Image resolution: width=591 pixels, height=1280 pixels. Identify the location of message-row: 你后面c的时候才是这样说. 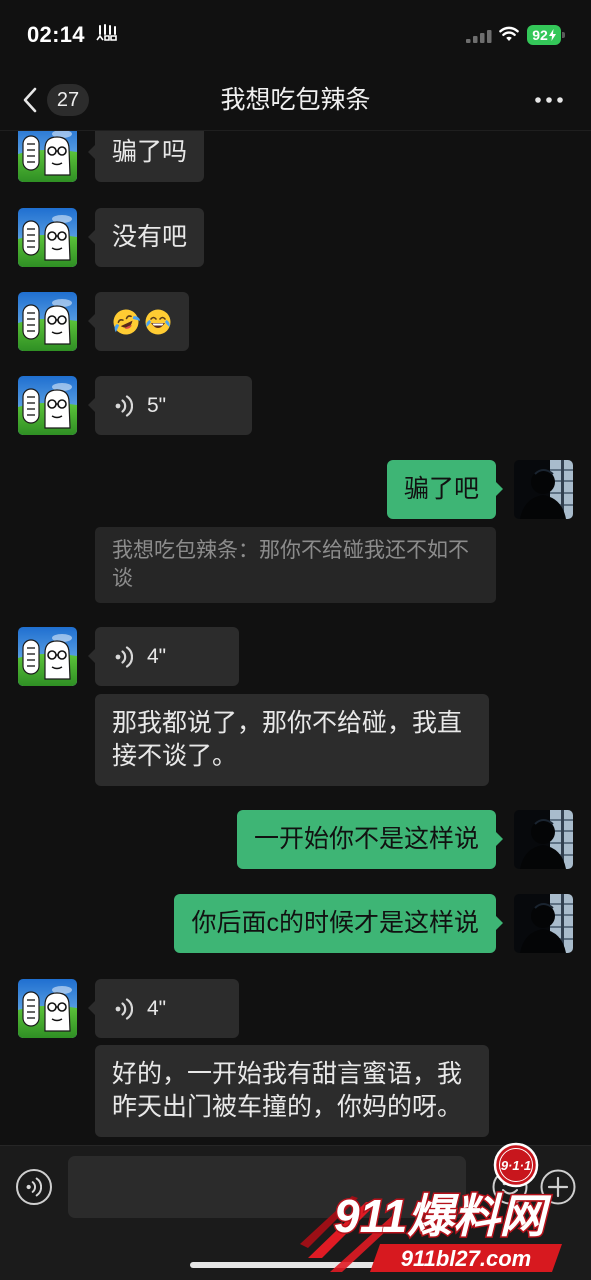
(295, 923).